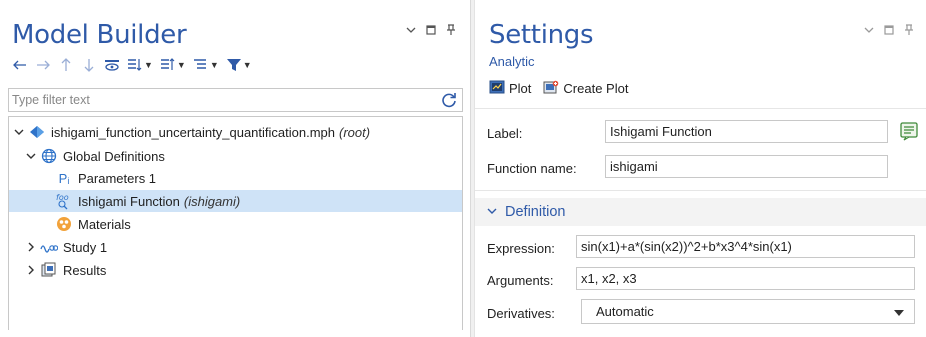 The height and width of the screenshot is (337, 926). What do you see at coordinates (112, 65) in the screenshot?
I see `show-more-icon` at bounding box center [112, 65].